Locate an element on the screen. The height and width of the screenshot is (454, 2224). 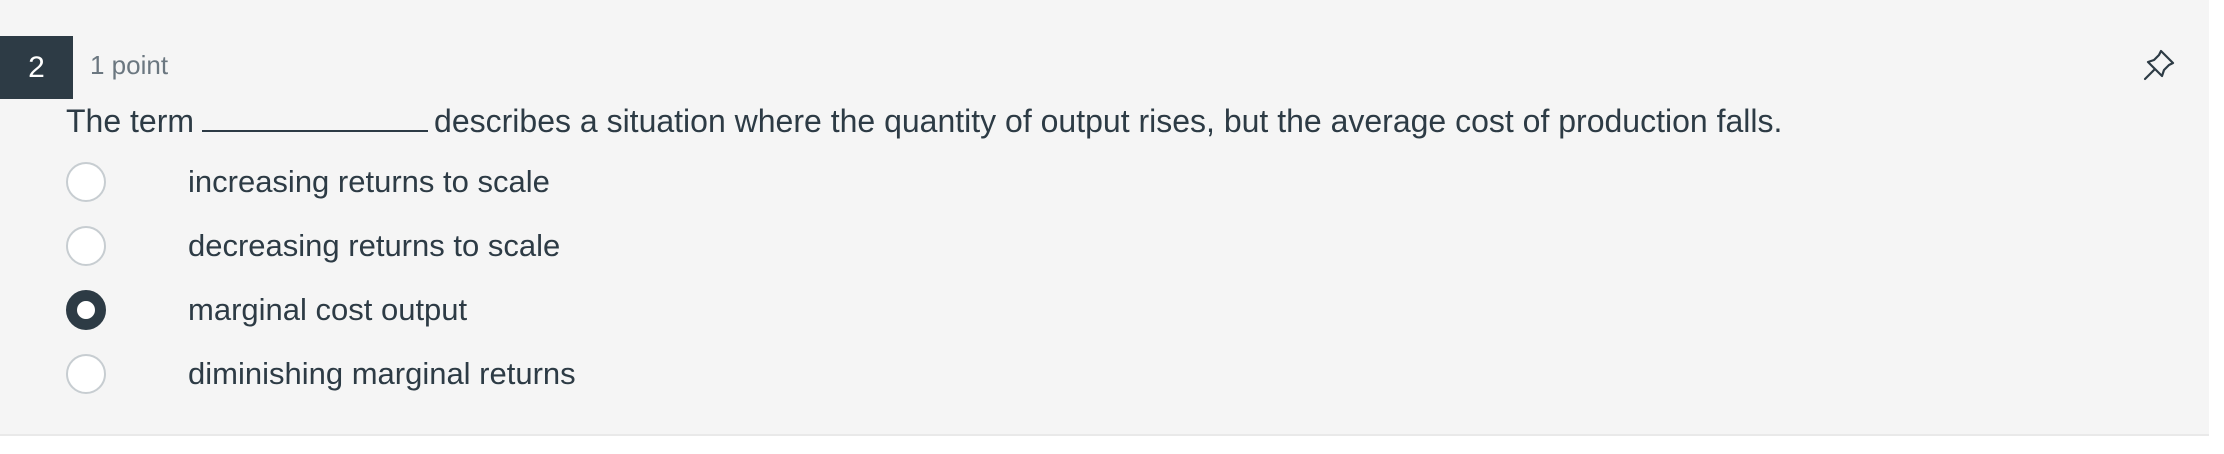
answer-option-label: increasing returns to scale is located at coordinates (369, 181).